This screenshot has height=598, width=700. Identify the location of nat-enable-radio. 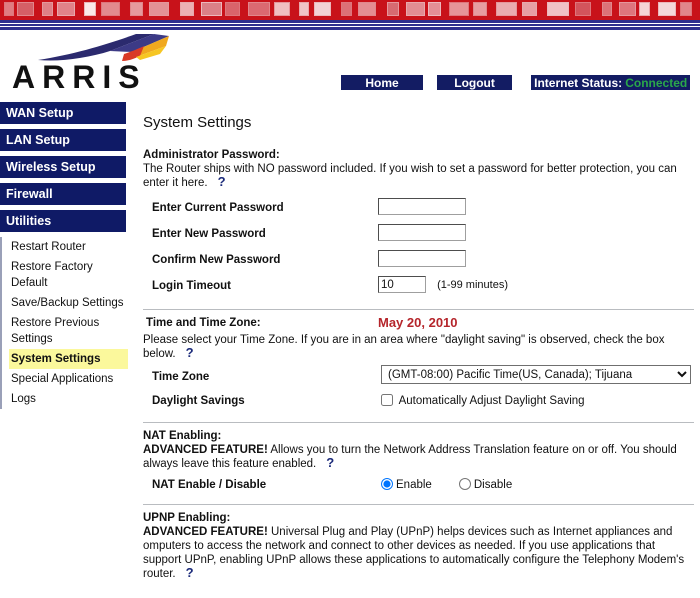
(387, 484).